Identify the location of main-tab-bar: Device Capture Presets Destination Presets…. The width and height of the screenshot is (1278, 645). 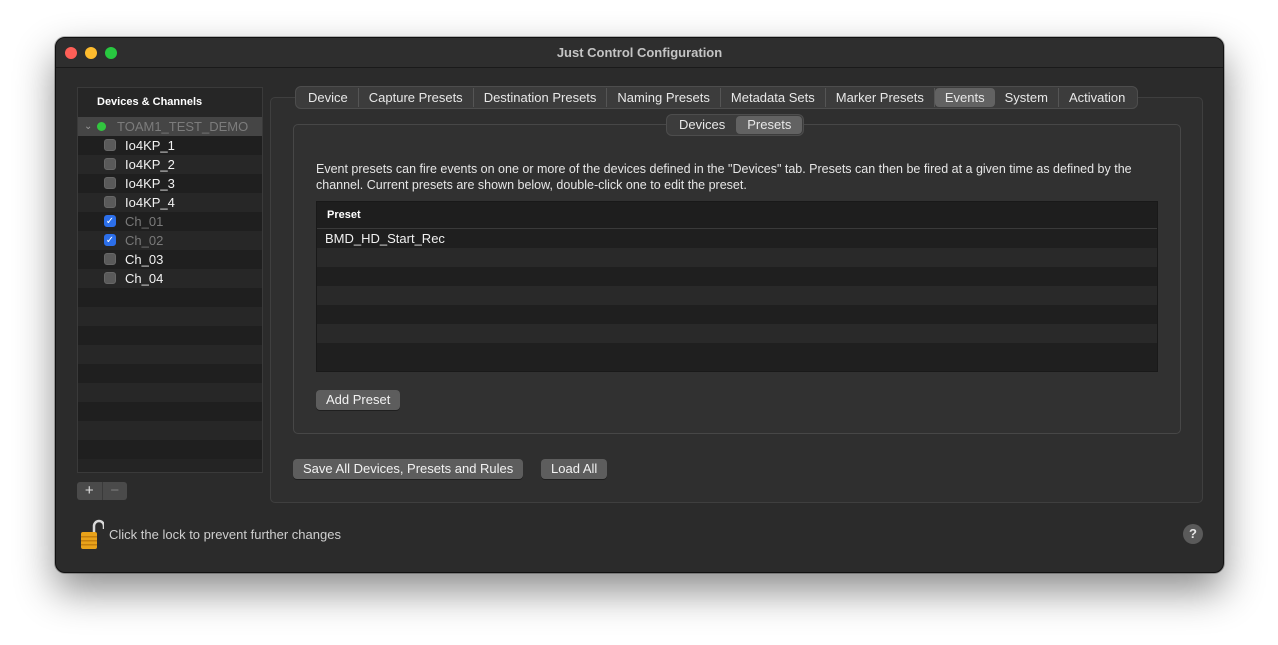
(717, 97).